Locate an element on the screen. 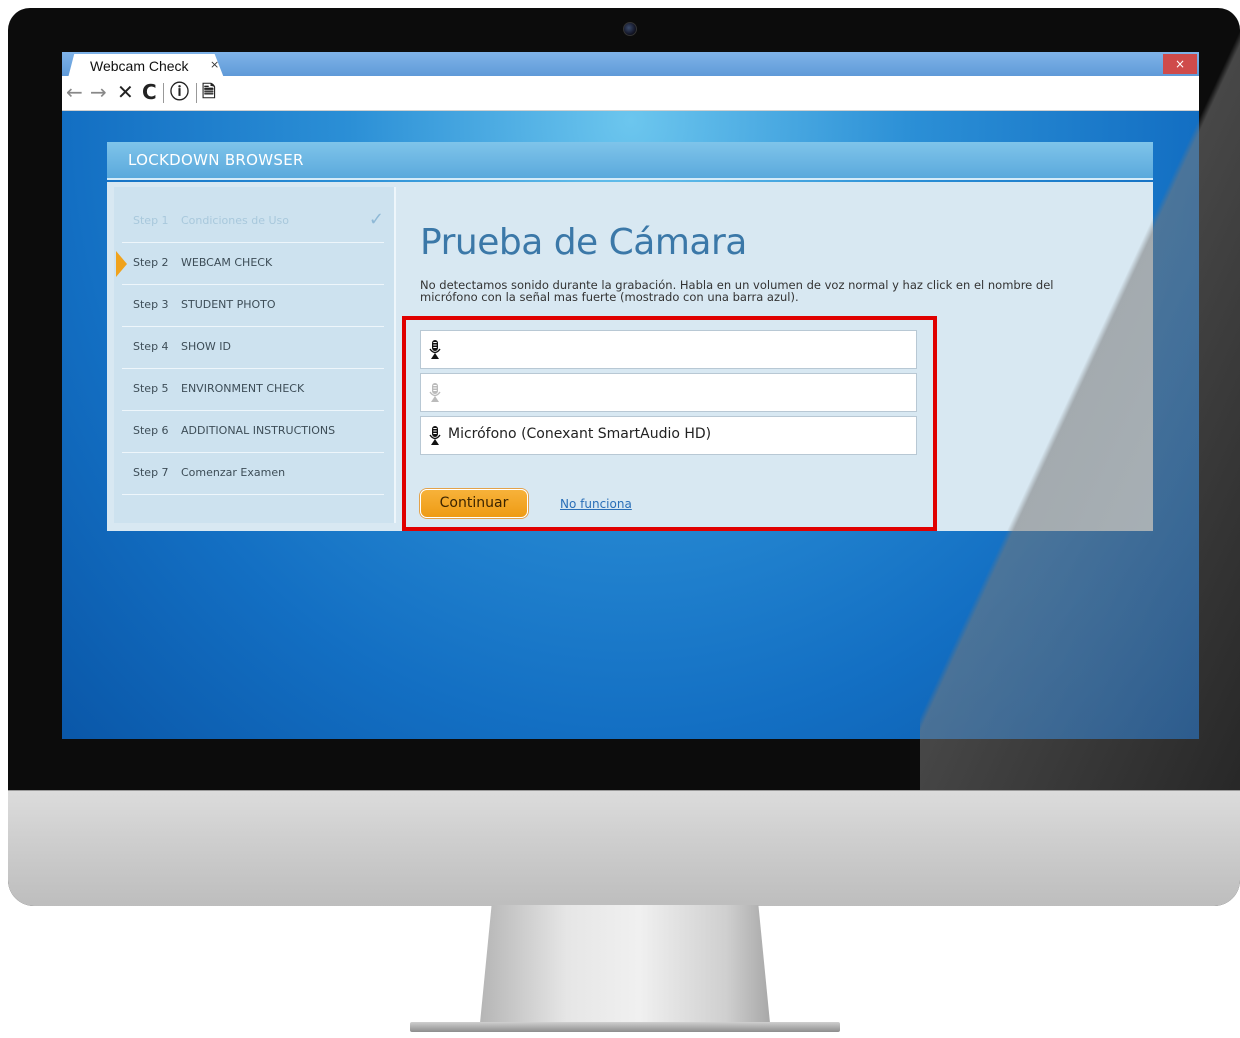 Image resolution: width=1240 pixels, height=1038 pixels. tab-title: Webcam Check is located at coordinates (139, 66).